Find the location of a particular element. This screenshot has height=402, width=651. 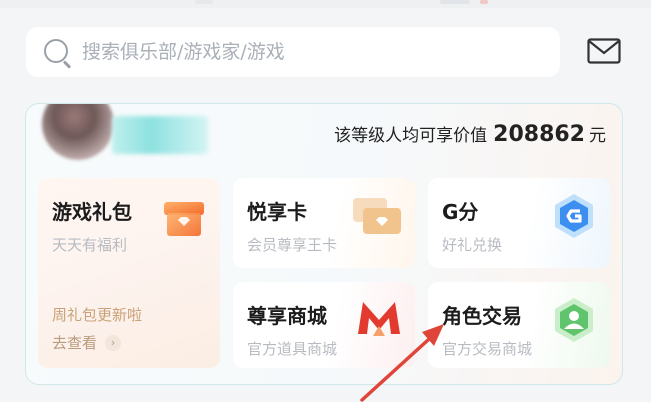

chevron-right-icon: › is located at coordinates (113, 342).